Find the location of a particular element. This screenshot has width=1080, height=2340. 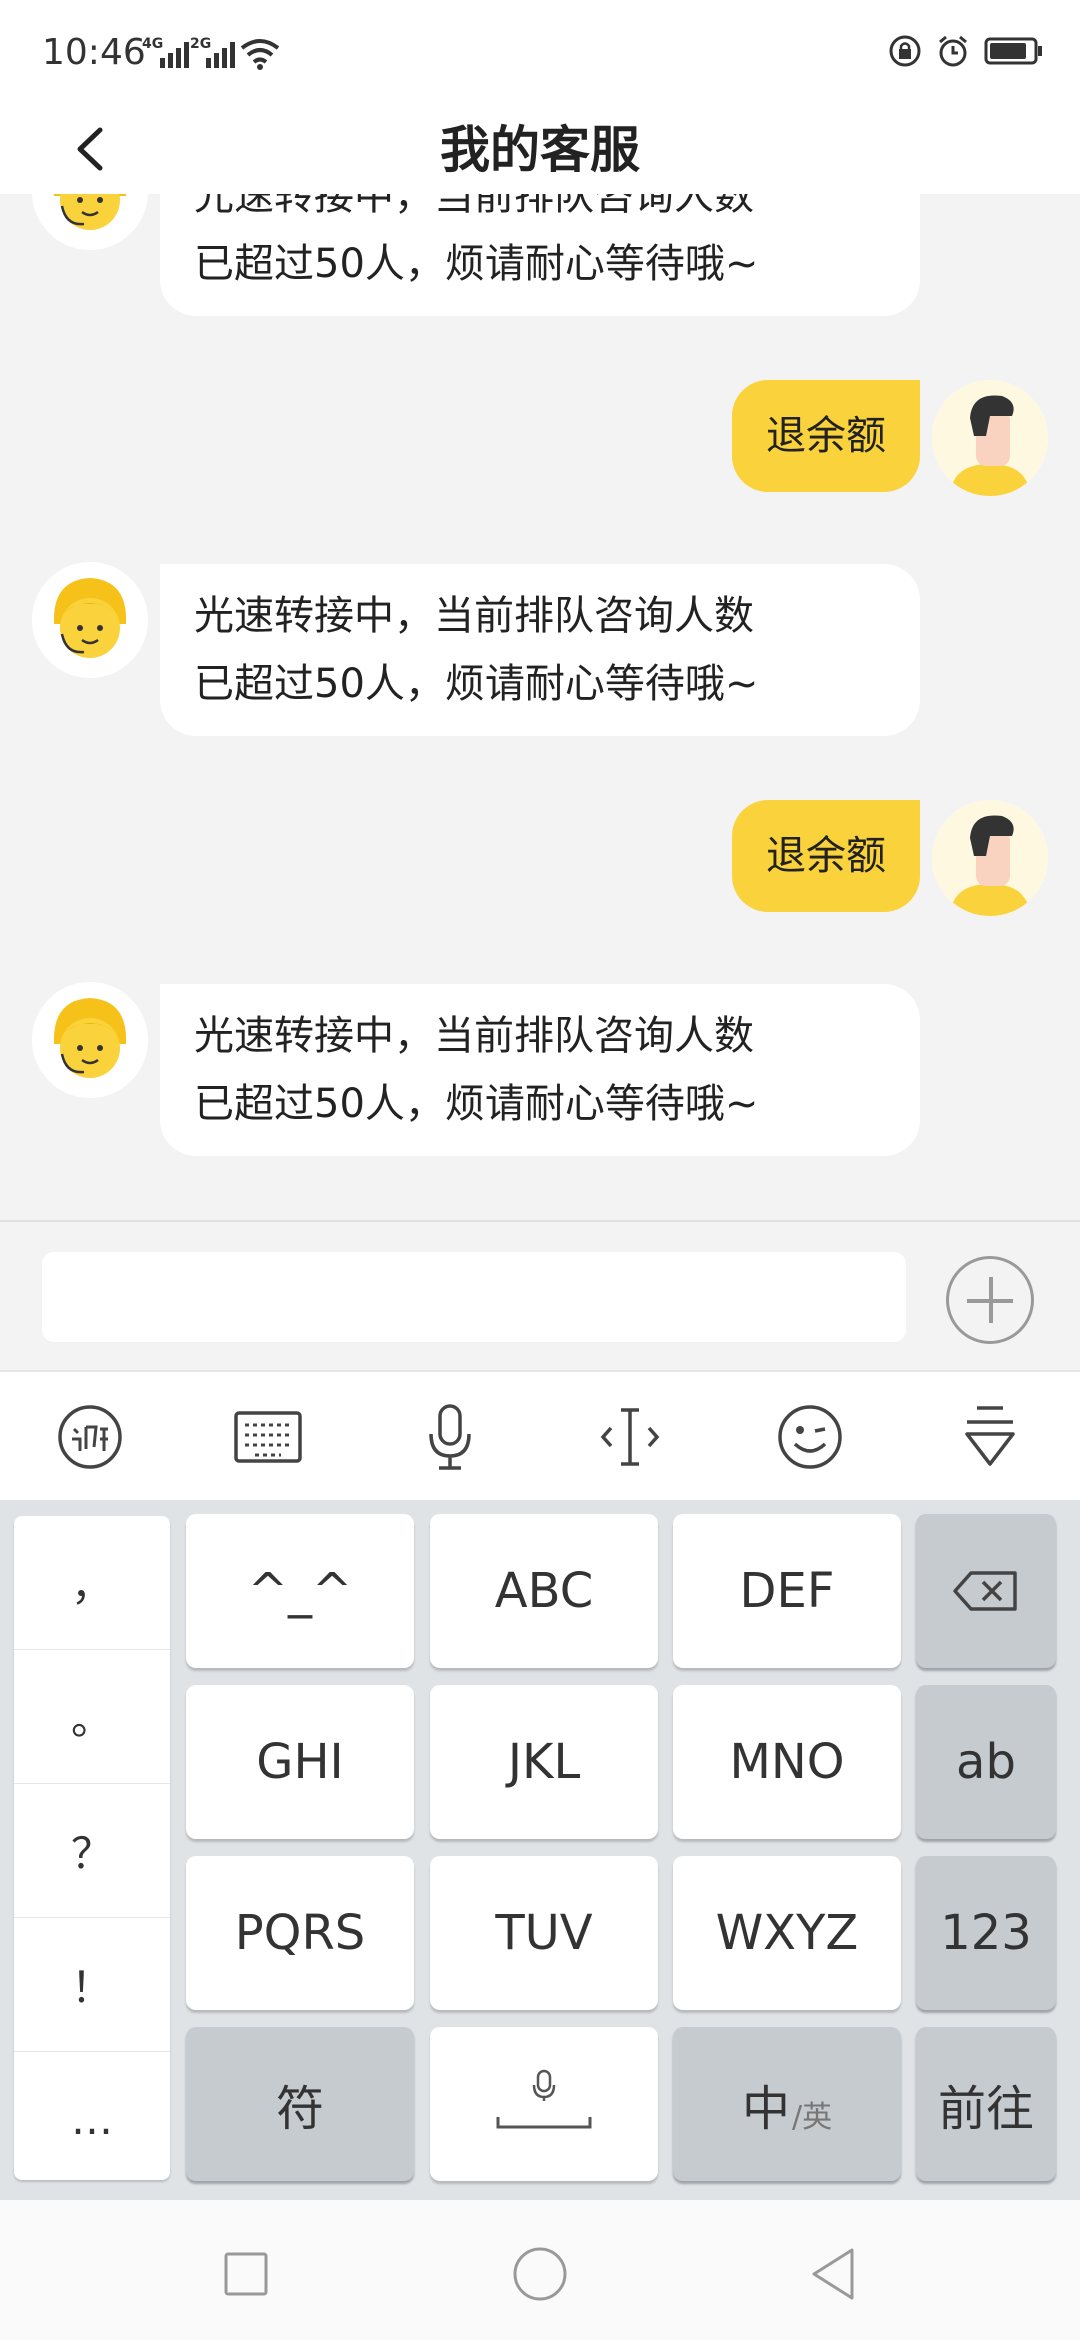

space-key is located at coordinates (544, 2104).